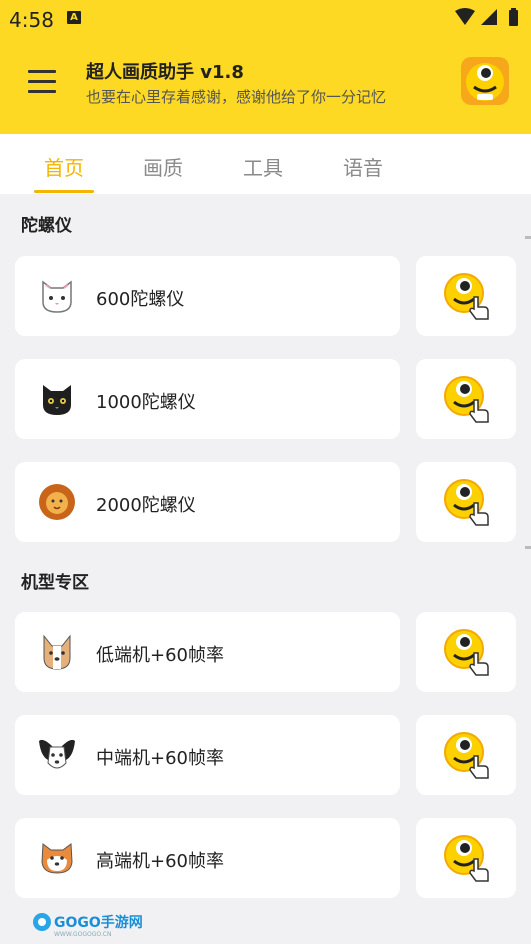 The image size is (531, 944). Describe the element at coordinates (207, 502) in the screenshot. I see `list-item-gyro-2000: 2000陀螺仪` at that location.